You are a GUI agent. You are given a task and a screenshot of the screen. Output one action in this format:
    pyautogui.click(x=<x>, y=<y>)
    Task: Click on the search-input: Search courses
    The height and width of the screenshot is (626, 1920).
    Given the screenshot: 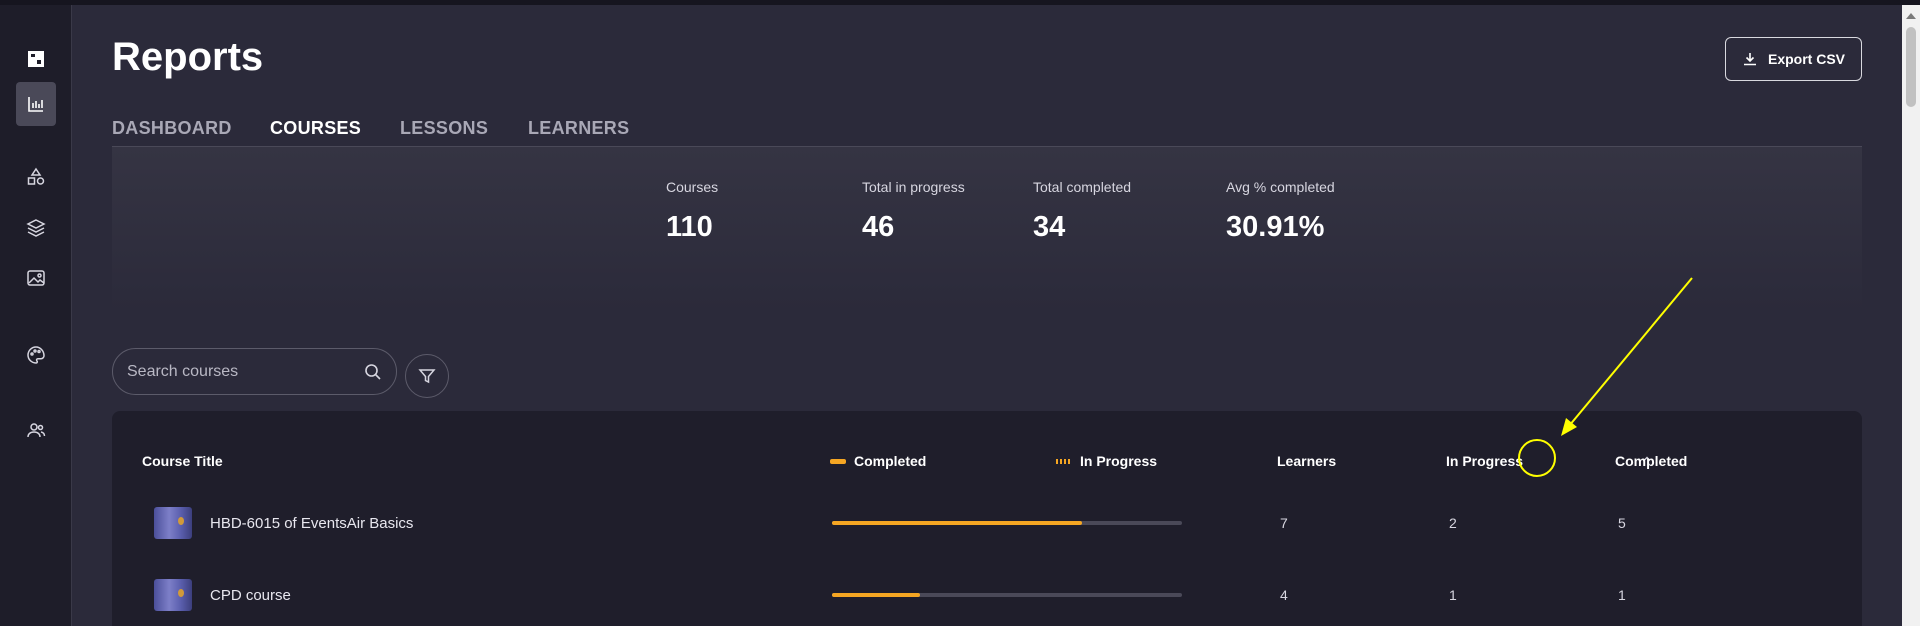 What is the action you would take?
    pyautogui.click(x=254, y=371)
    